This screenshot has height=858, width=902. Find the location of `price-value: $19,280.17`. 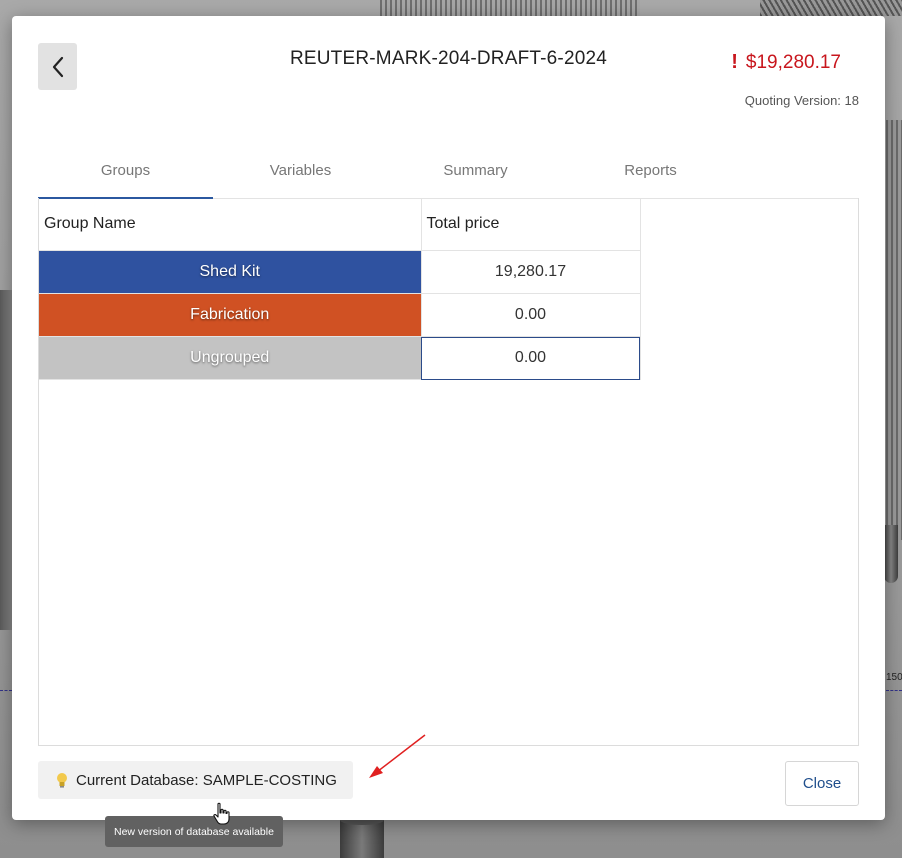

price-value: $19,280.17 is located at coordinates (793, 62).